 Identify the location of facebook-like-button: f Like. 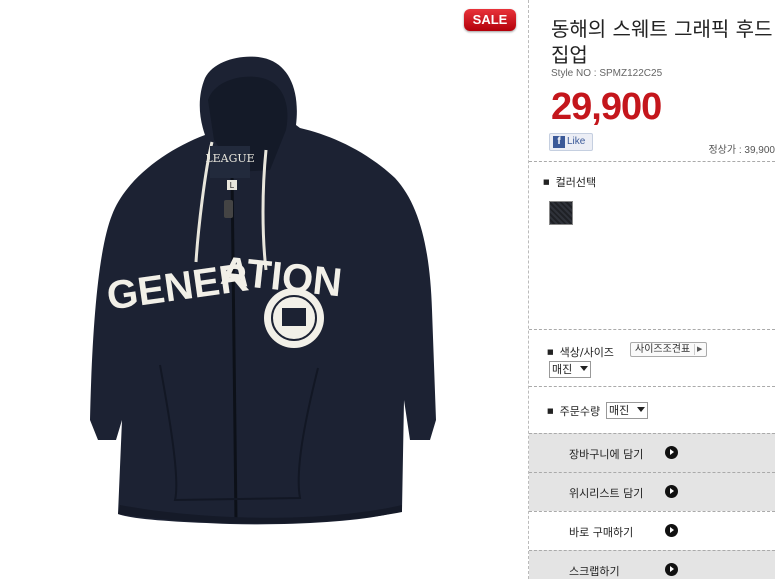
(571, 142).